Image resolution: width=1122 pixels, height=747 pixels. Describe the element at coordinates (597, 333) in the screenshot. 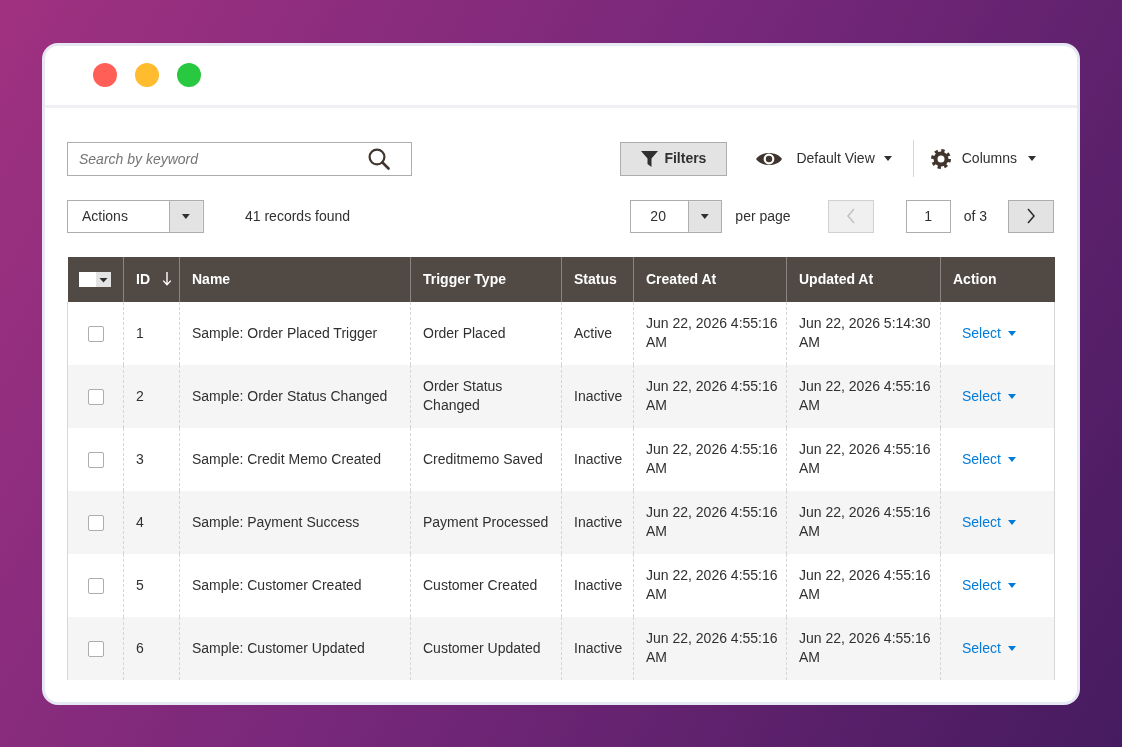

I see `table-cell: Active` at that location.